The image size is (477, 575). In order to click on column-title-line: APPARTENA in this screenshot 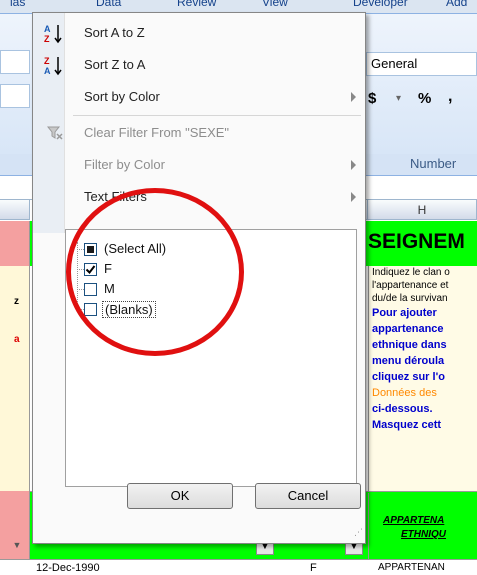, I will do `click(414, 520)`.